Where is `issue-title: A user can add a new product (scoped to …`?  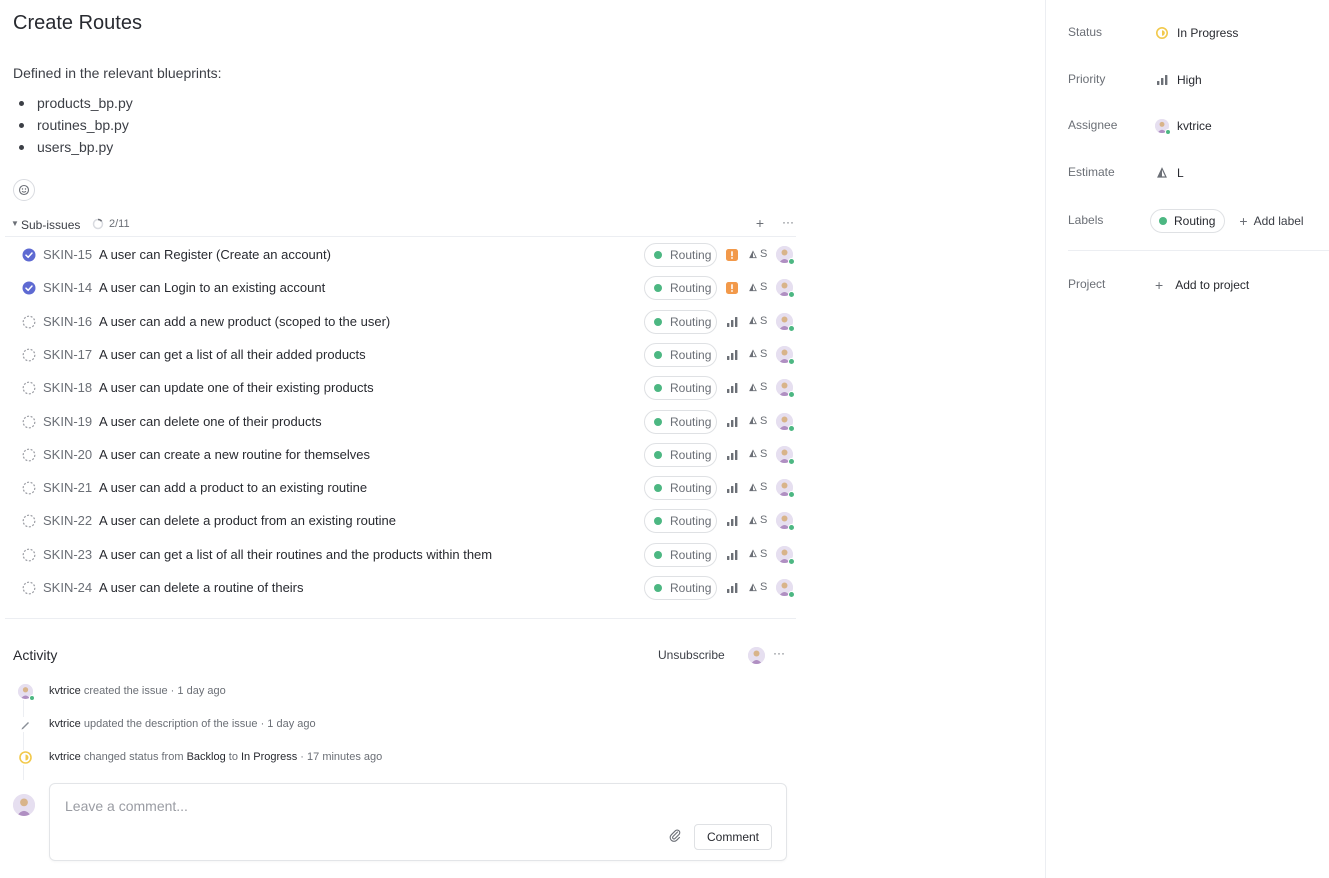 issue-title: A user can add a new product (scoped to … is located at coordinates (244, 321).